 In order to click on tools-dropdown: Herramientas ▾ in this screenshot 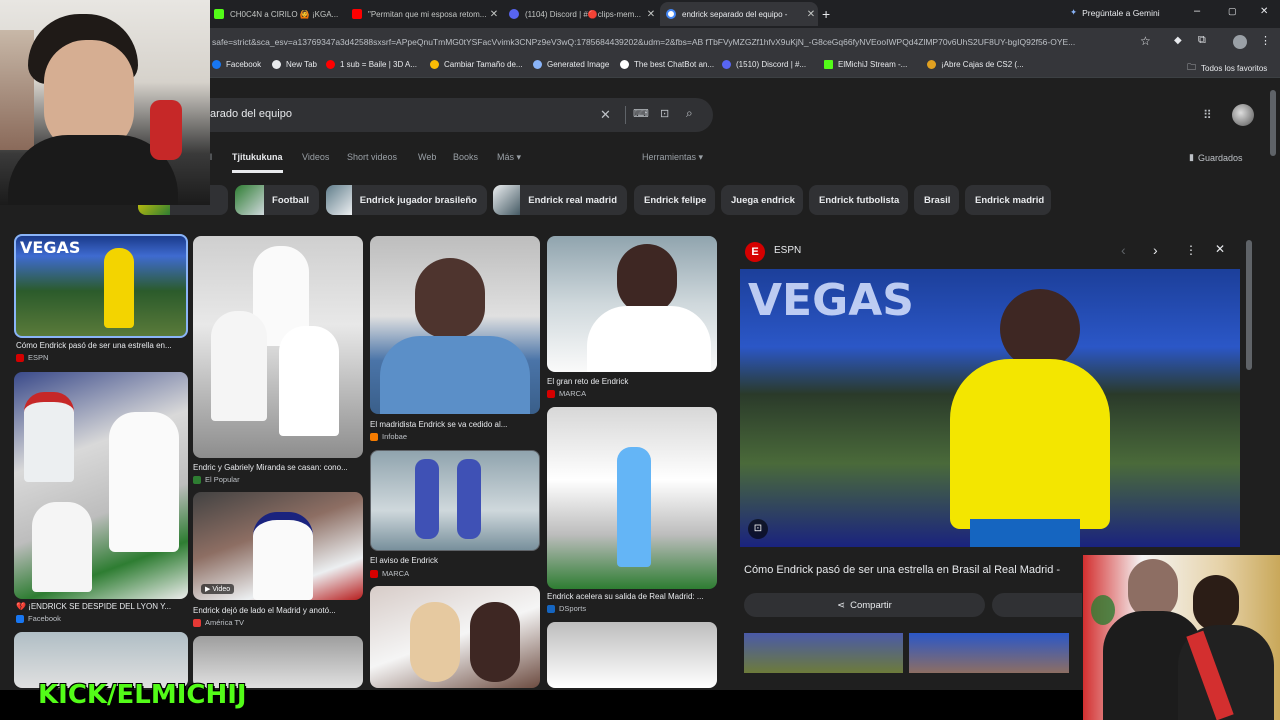, I will do `click(672, 157)`.